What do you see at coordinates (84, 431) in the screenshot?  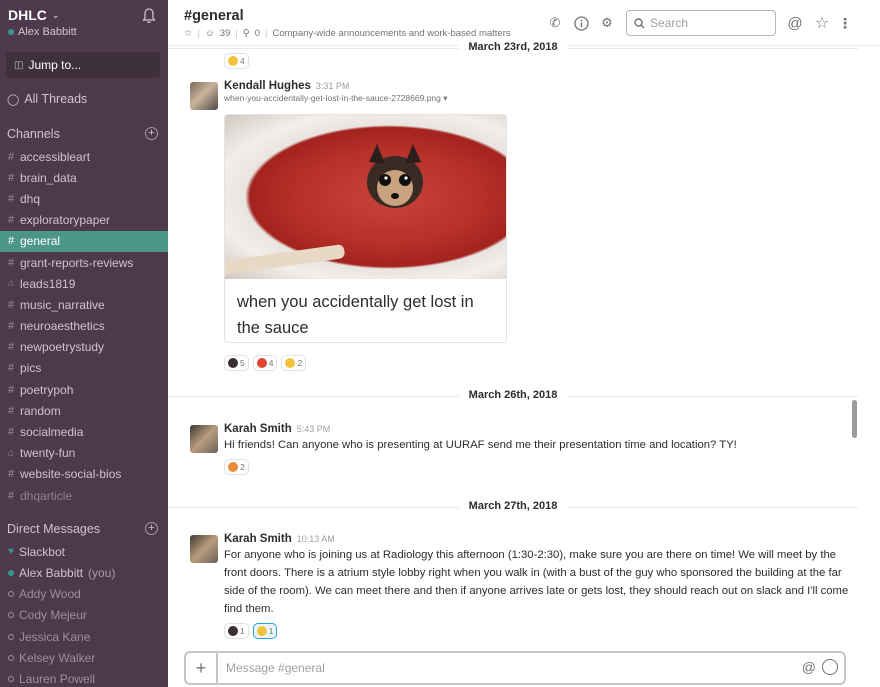 I see `sidebar-channel-socialmedia: # socialmedia` at bounding box center [84, 431].